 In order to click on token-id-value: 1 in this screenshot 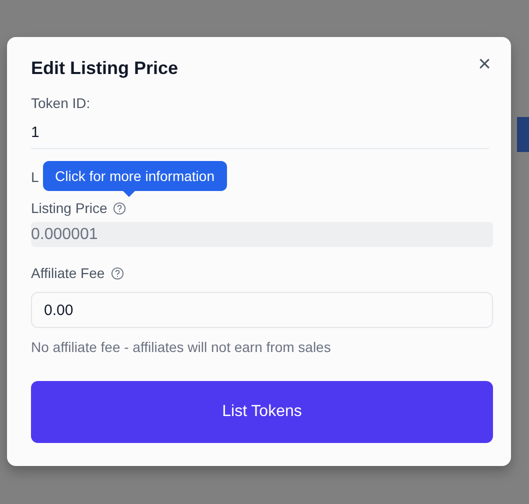, I will do `click(260, 136)`.